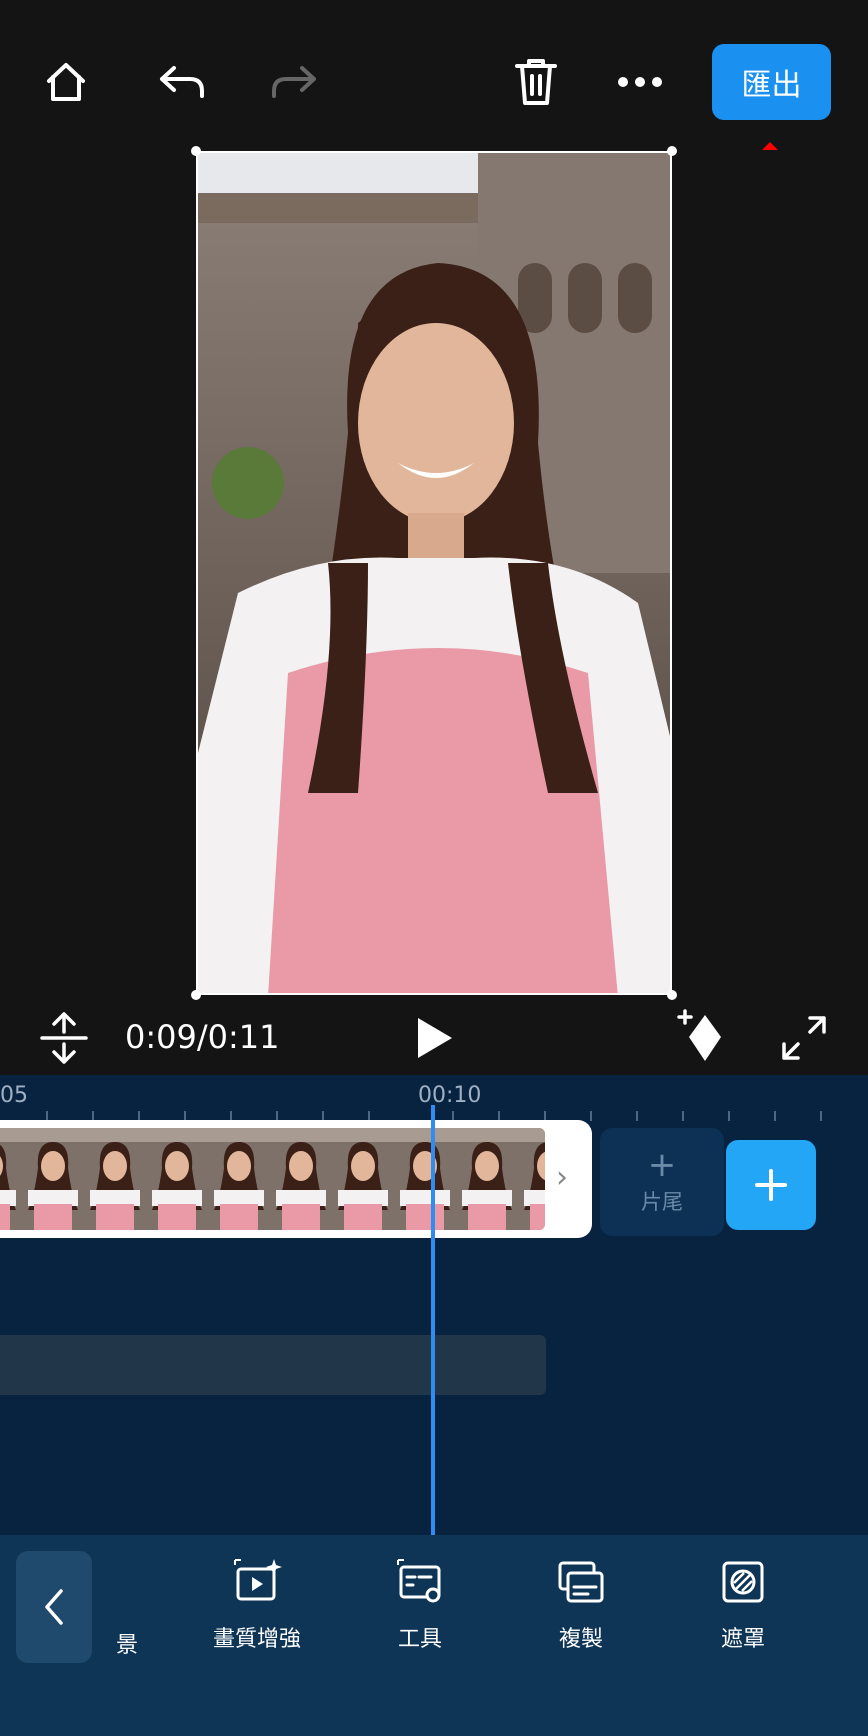  What do you see at coordinates (771, 82) in the screenshot?
I see `export-button: 匯出` at bounding box center [771, 82].